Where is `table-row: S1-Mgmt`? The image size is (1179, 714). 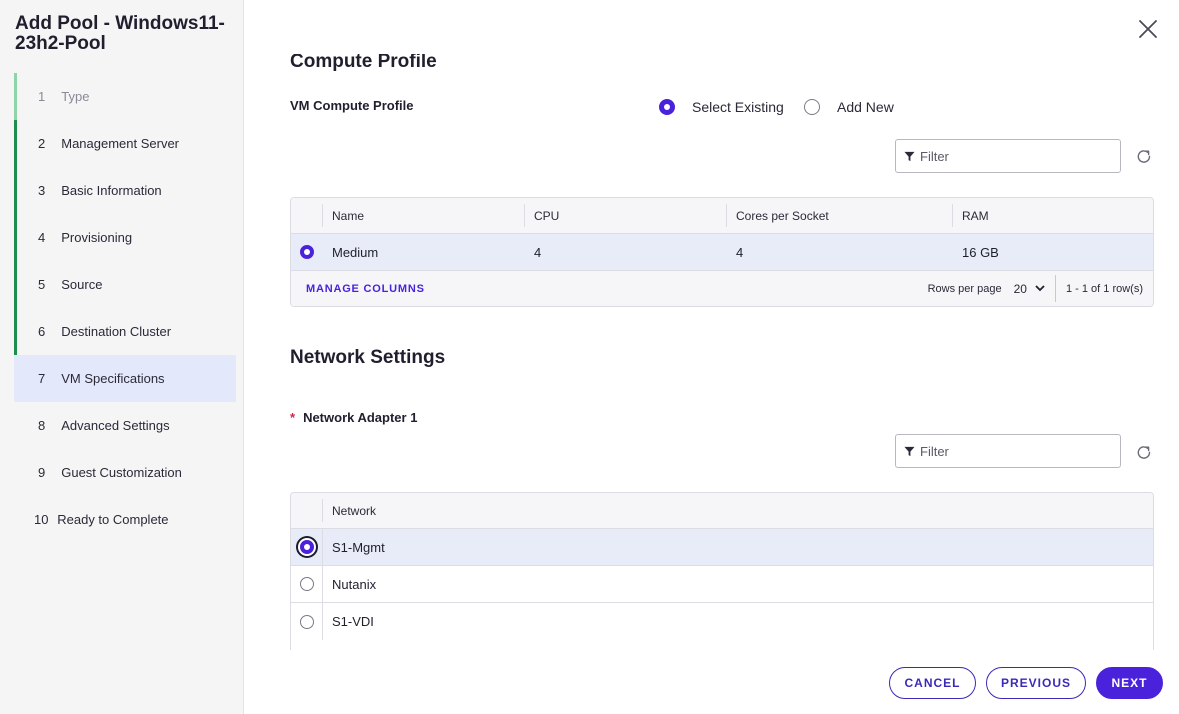 table-row: S1-Mgmt is located at coordinates (722, 547).